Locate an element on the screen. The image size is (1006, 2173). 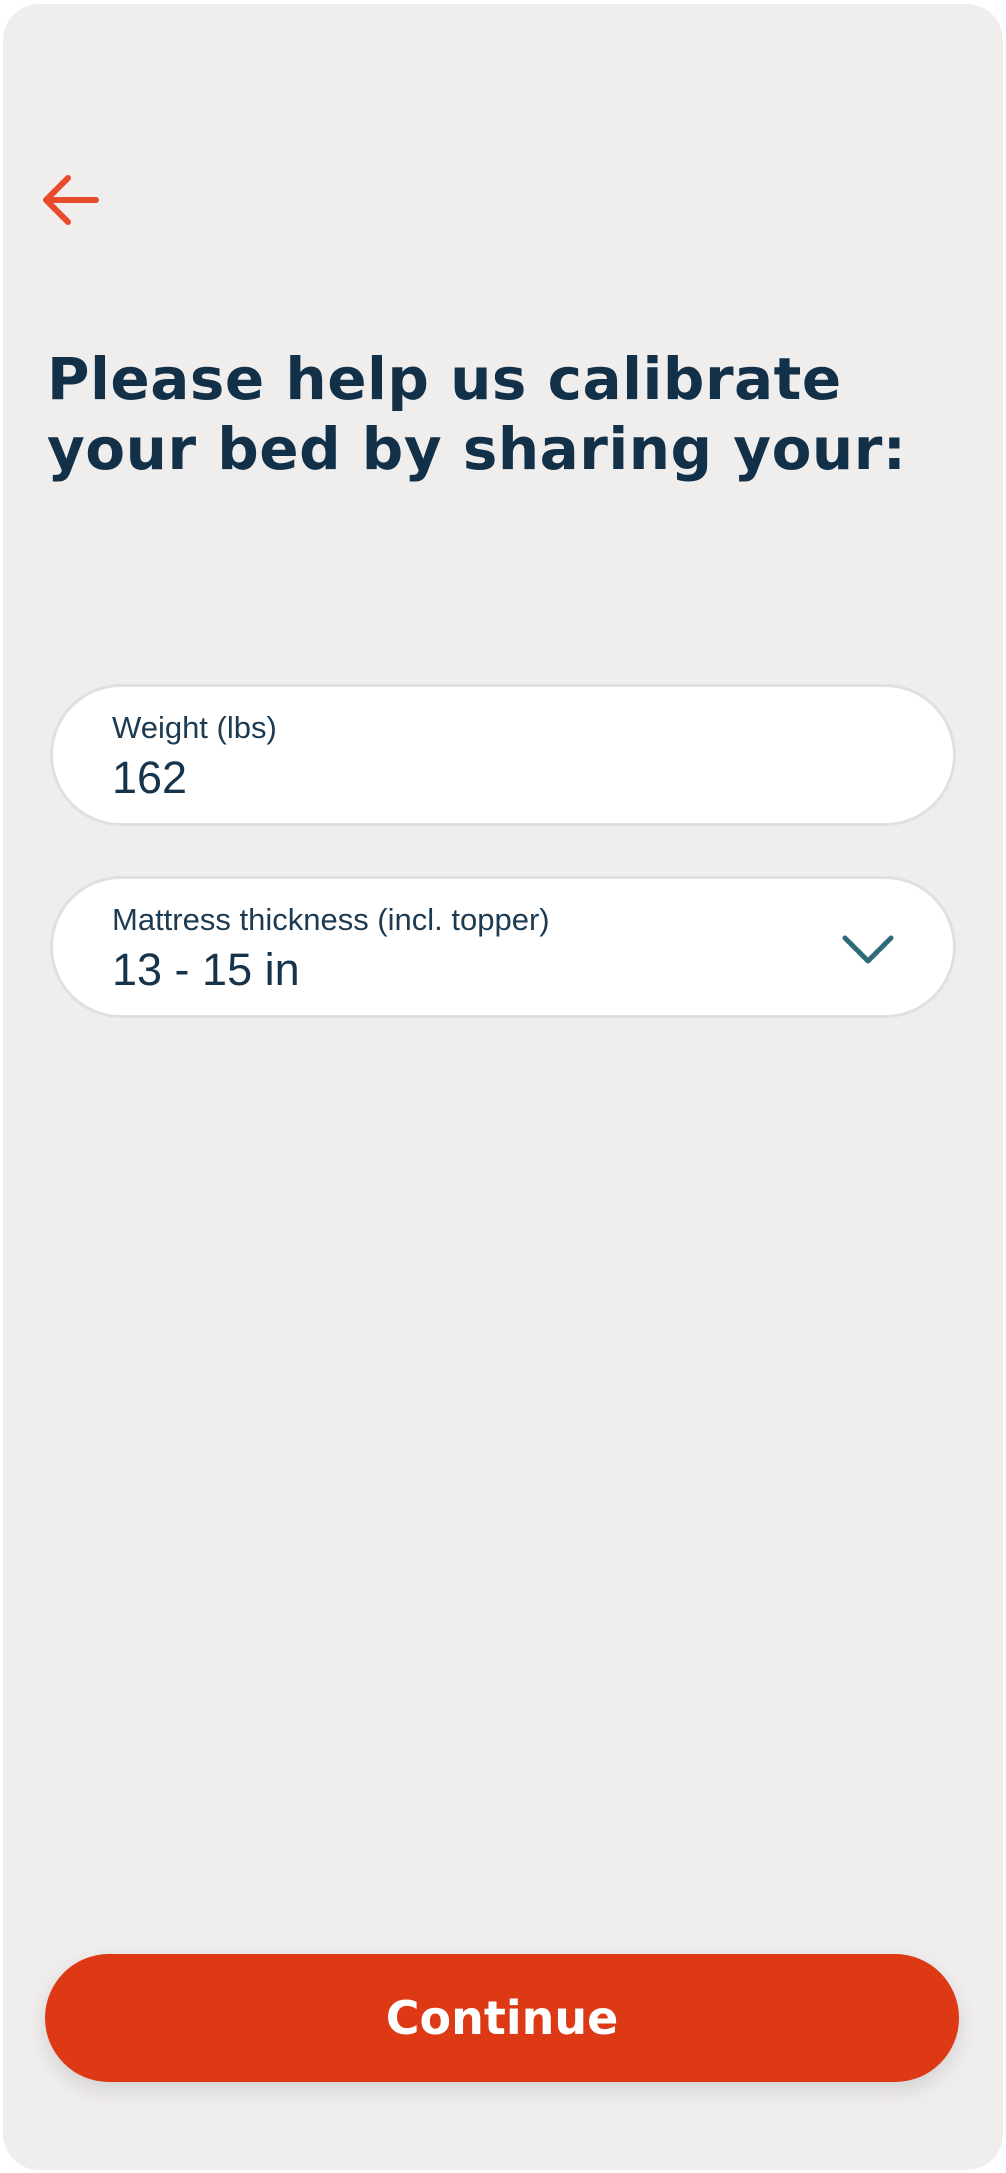
back-button is located at coordinates (69, 202).